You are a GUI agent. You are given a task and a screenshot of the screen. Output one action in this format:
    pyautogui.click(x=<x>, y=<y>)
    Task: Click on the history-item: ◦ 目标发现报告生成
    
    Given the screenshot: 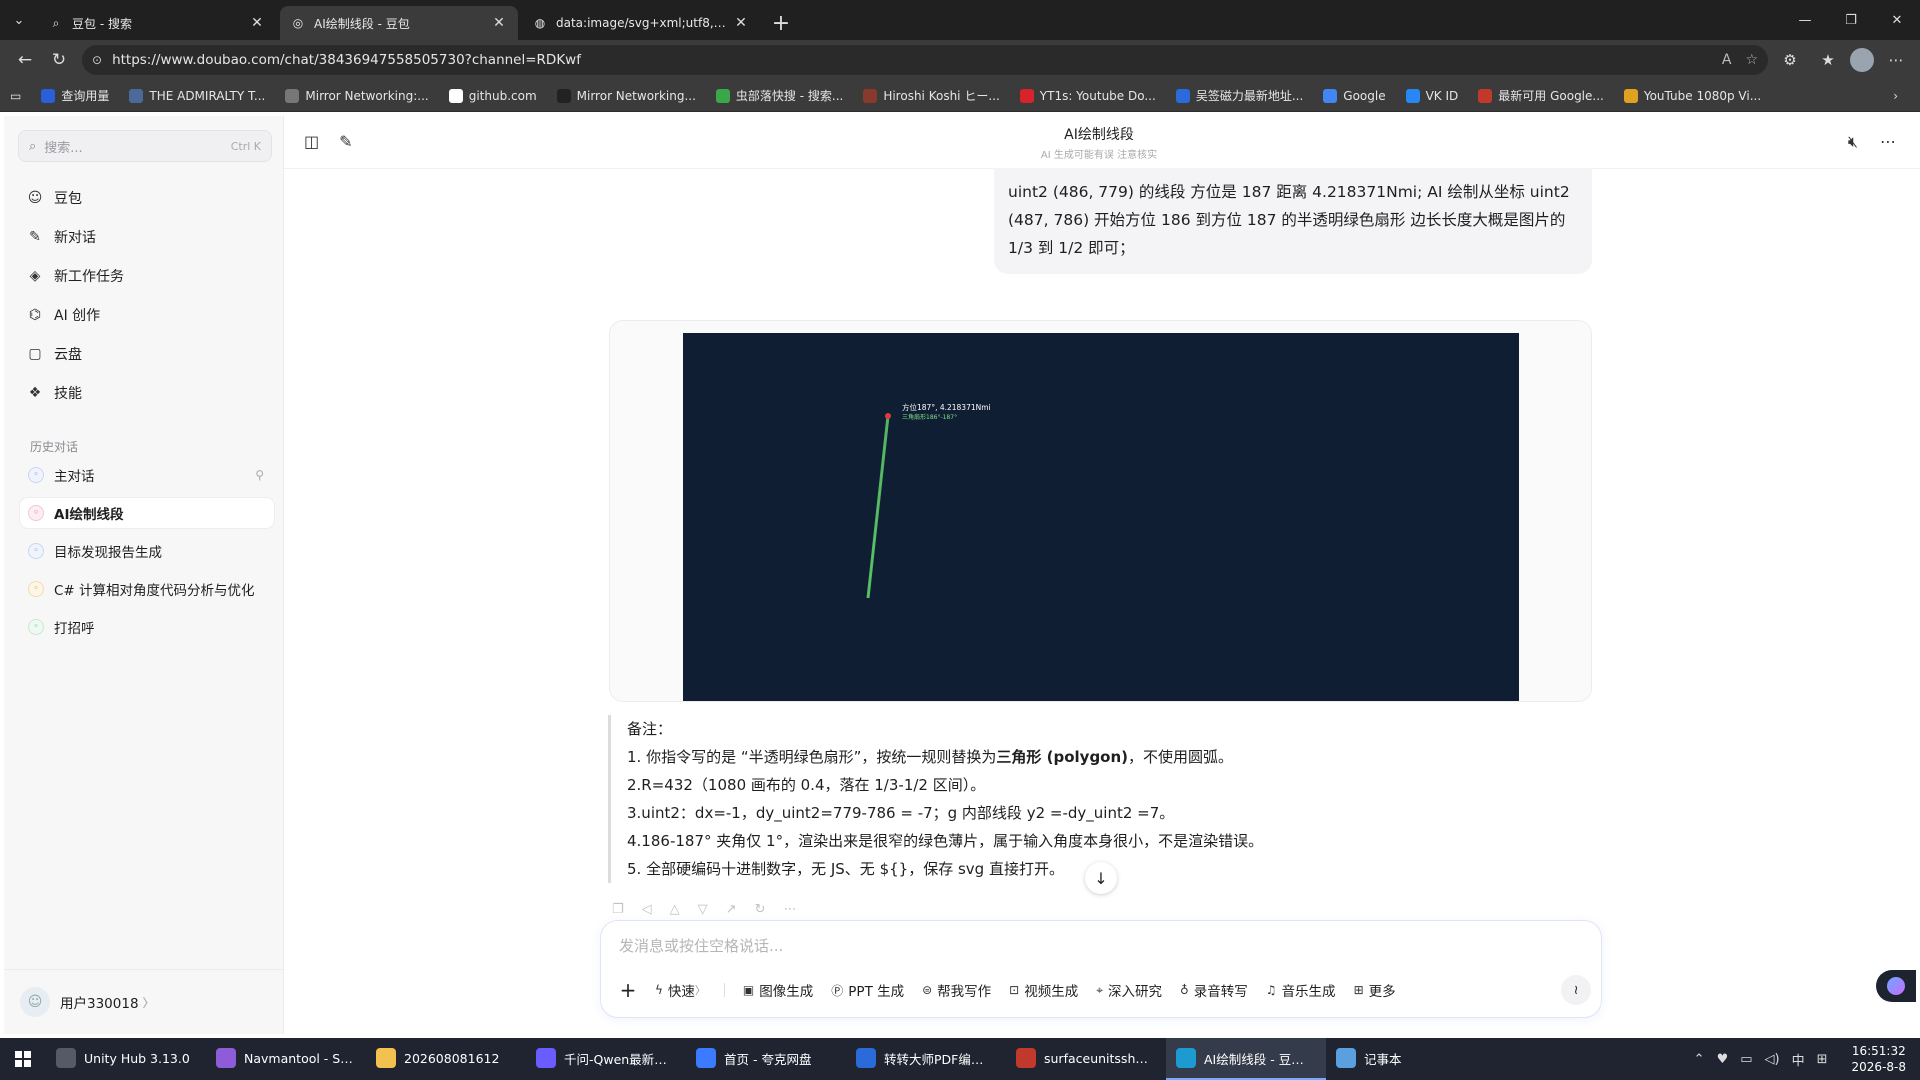 What is the action you would take?
    pyautogui.click(x=147, y=551)
    